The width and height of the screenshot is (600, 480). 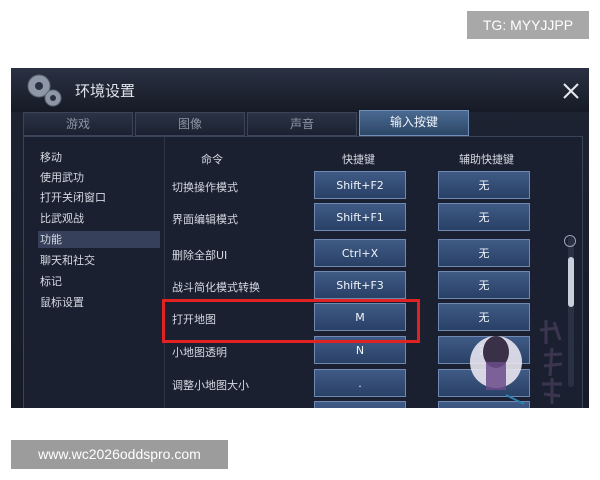 What do you see at coordinates (570, 241) in the screenshot?
I see `scroll-up-icon` at bounding box center [570, 241].